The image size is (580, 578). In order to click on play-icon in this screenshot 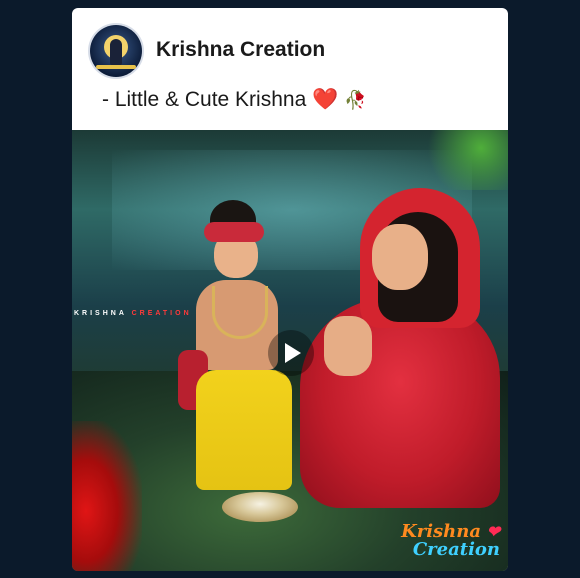, I will do `click(291, 353)`.